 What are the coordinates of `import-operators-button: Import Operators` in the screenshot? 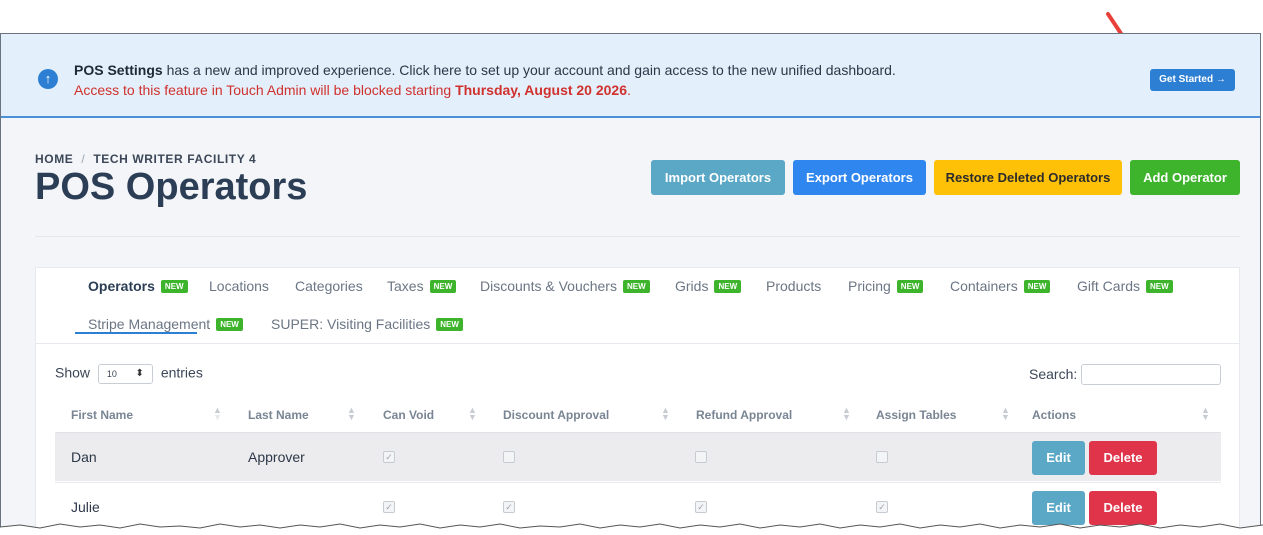 It's located at (718, 177).